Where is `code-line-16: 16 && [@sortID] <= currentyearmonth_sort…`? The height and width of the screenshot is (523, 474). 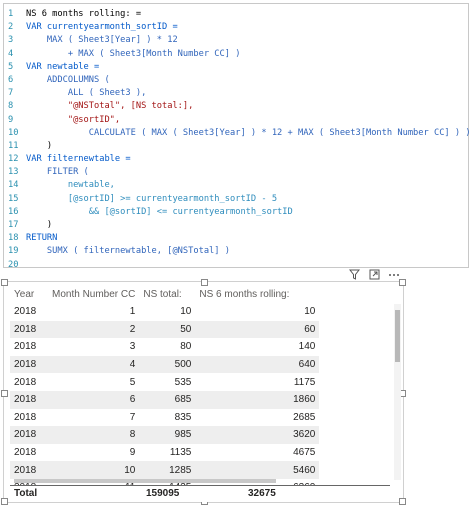 code-line-16: 16 && [@sortID] <= currentyearmonth_sort… is located at coordinates (150, 211).